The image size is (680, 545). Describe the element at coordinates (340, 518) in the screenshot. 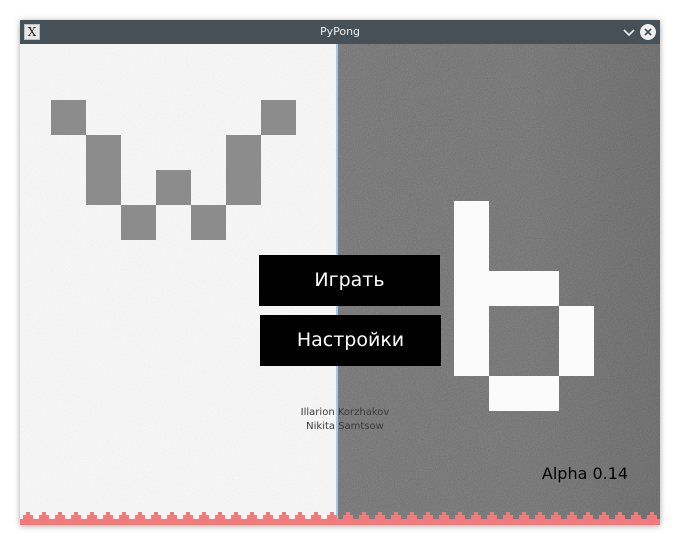

I see `bottom-border-pattern` at that location.